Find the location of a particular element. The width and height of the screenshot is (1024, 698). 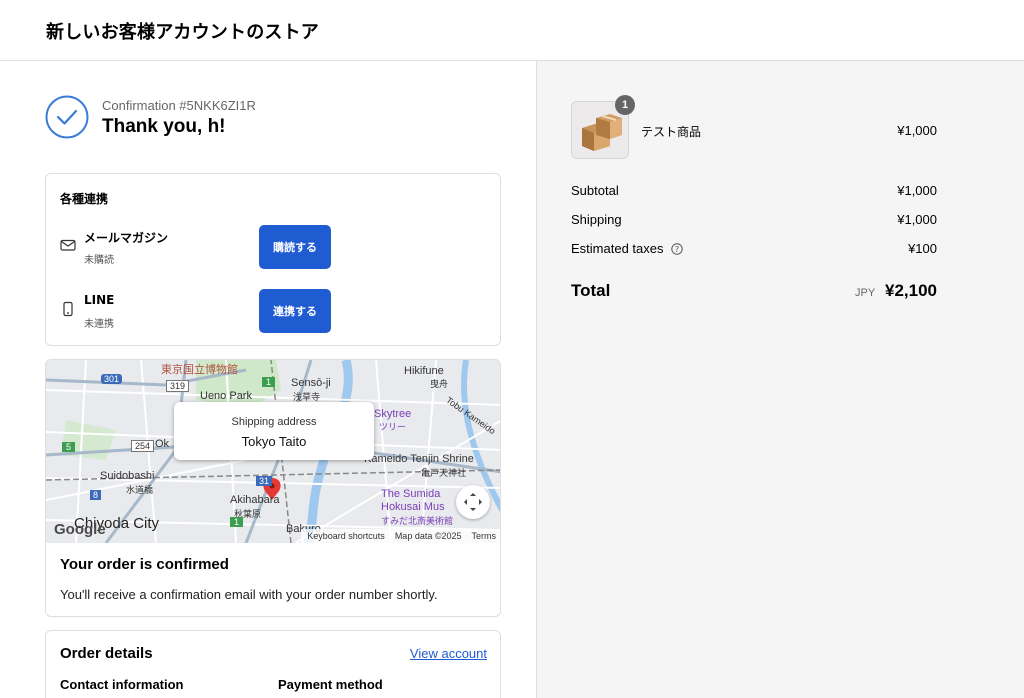

taxes-row: Estimated taxes ? ¥100 is located at coordinates (754, 250).